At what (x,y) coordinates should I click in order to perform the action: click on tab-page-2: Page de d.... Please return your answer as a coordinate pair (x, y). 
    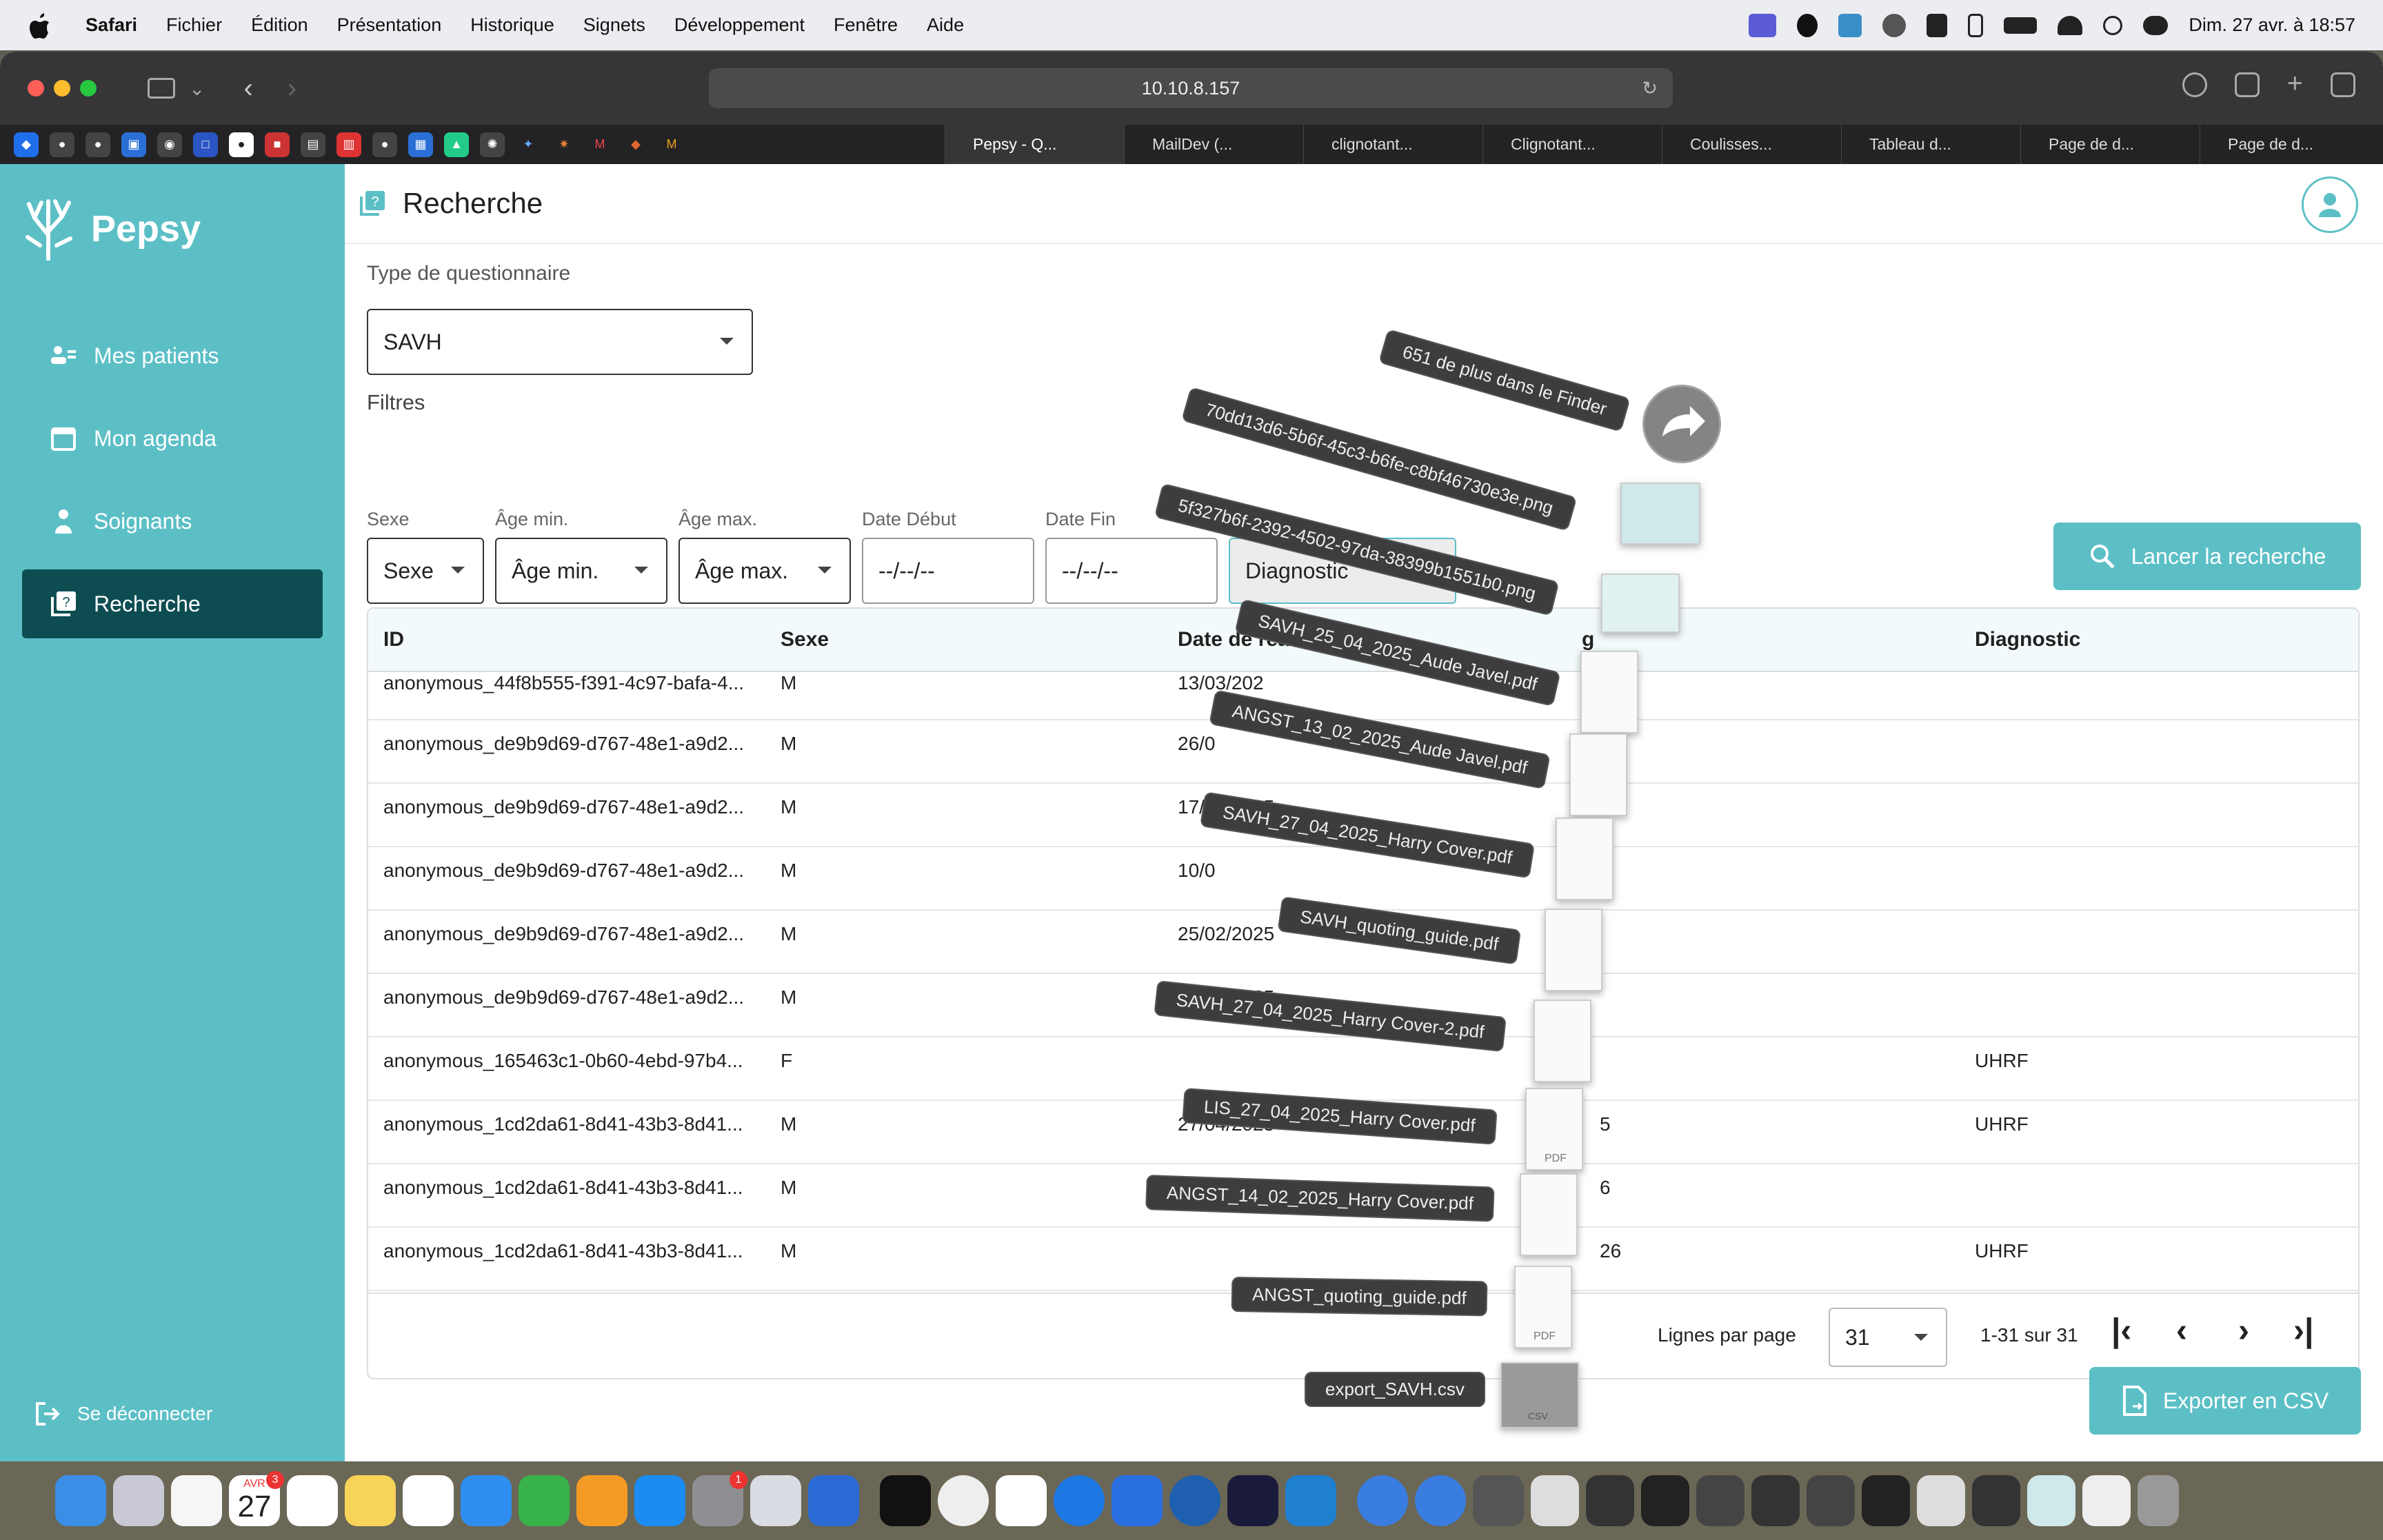
    Looking at the image, I should click on (2289, 145).